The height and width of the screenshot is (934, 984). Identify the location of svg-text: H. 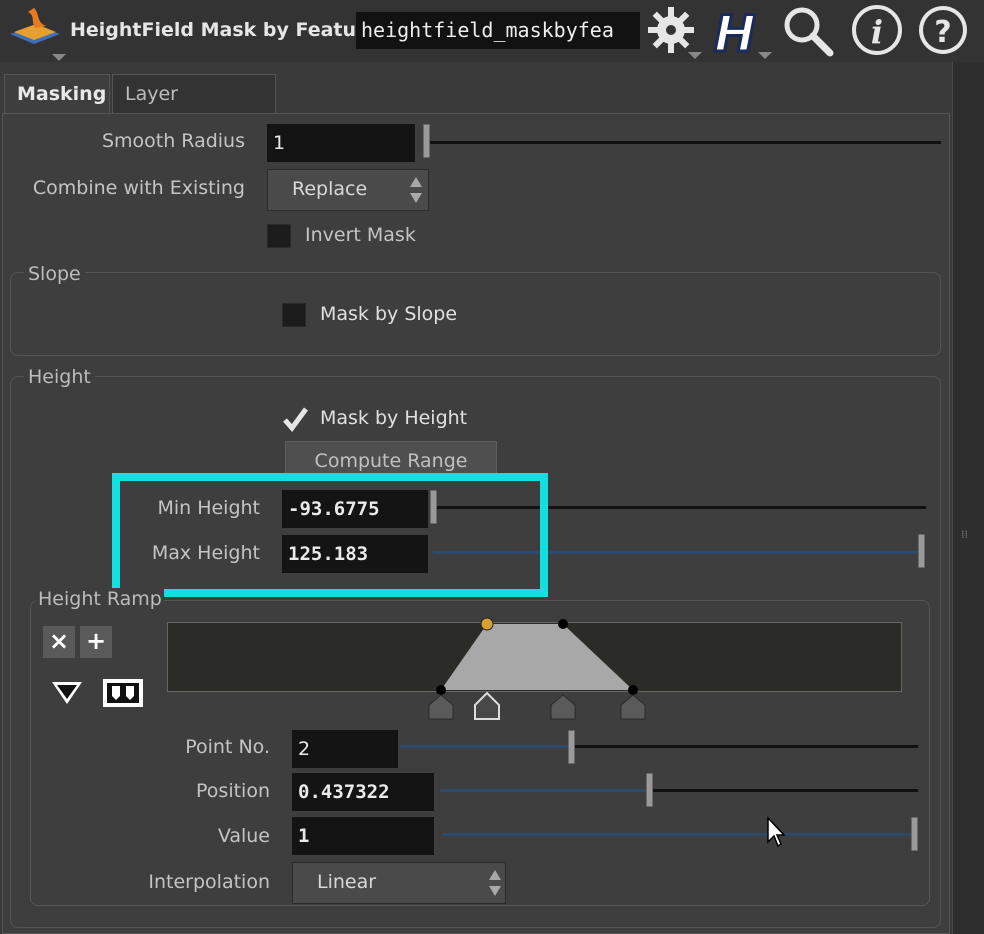
(735, 31).